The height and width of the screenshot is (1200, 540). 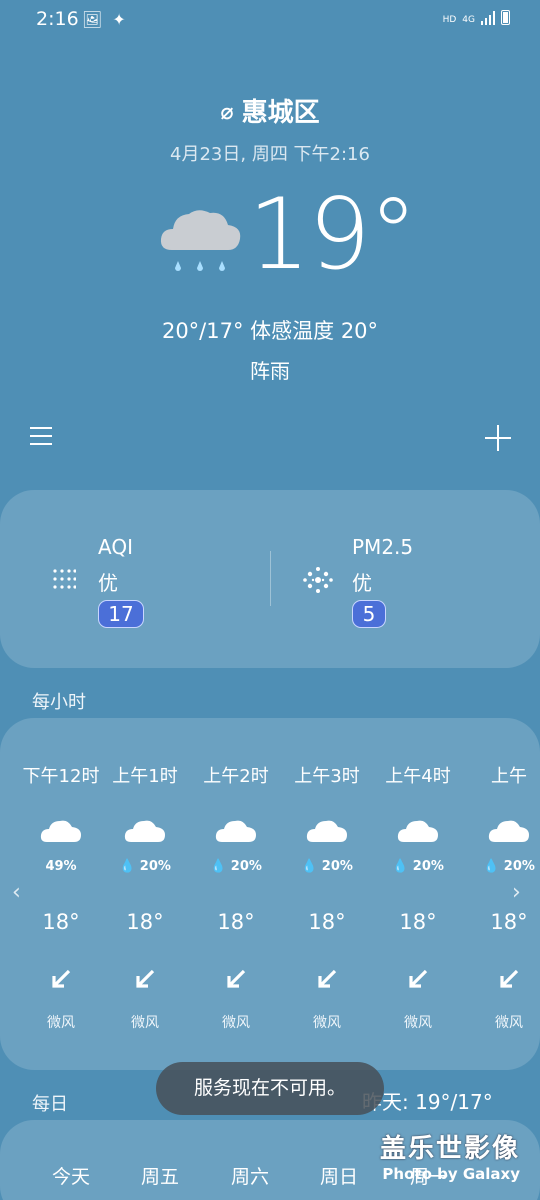 What do you see at coordinates (92, 19) in the screenshot?
I see `image-icon: 🖼` at bounding box center [92, 19].